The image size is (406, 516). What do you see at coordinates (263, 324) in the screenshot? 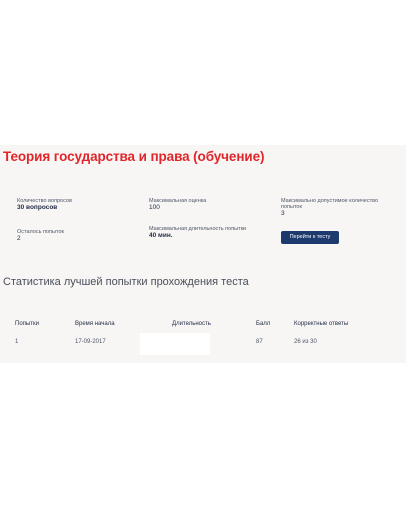
I see `column-header-score: Балл` at bounding box center [263, 324].